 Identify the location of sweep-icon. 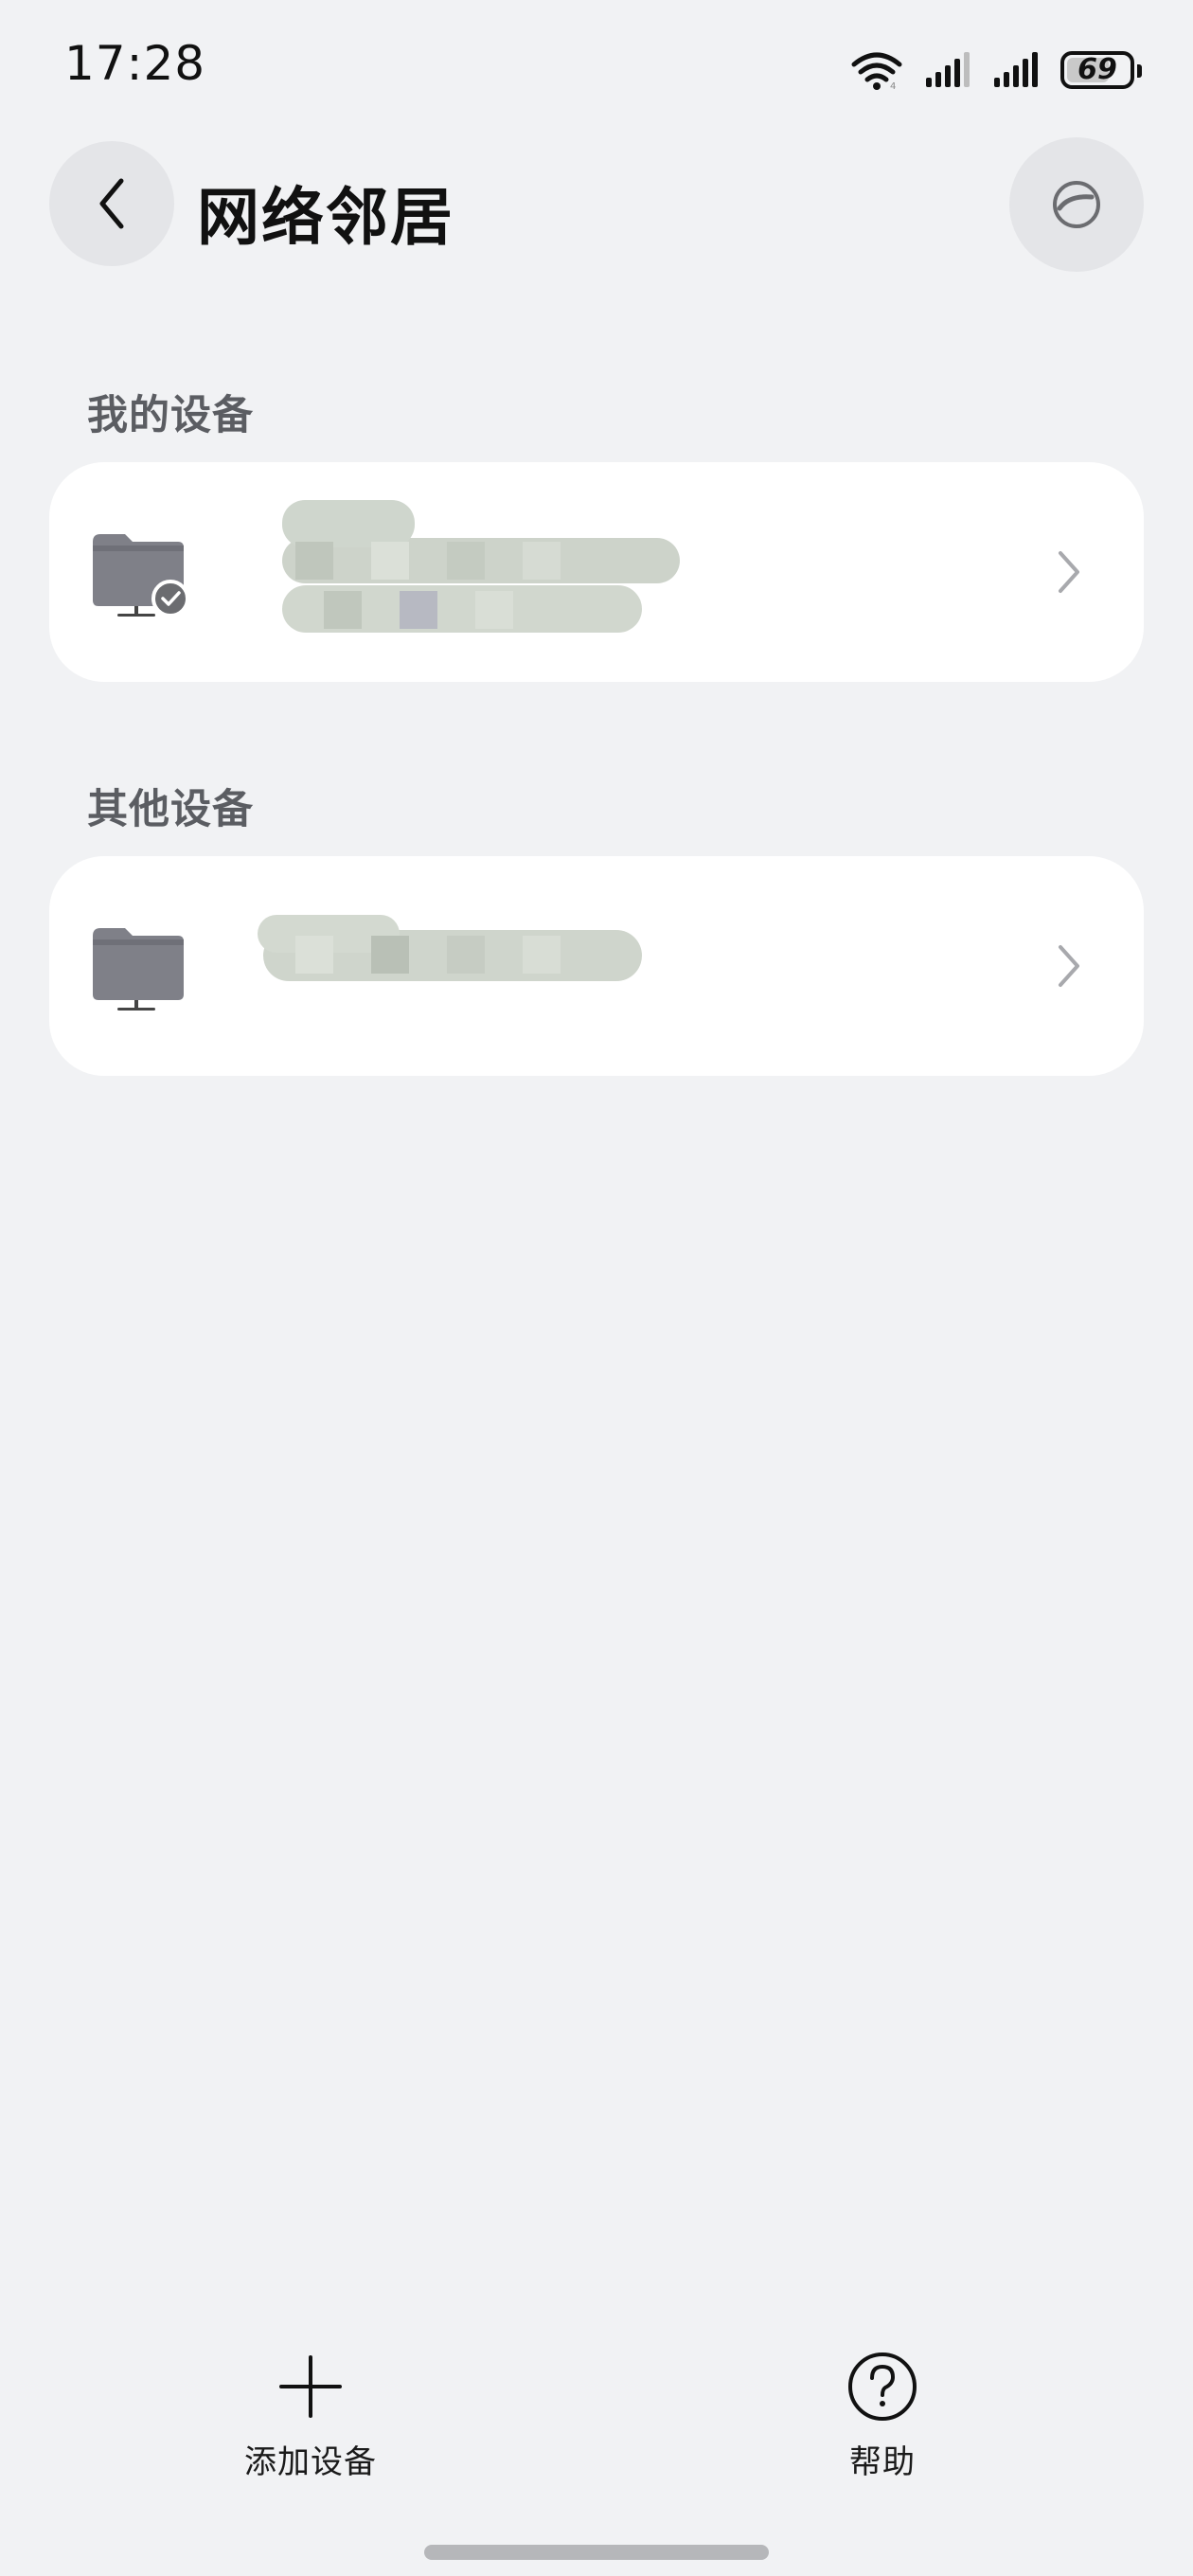
(1076, 204).